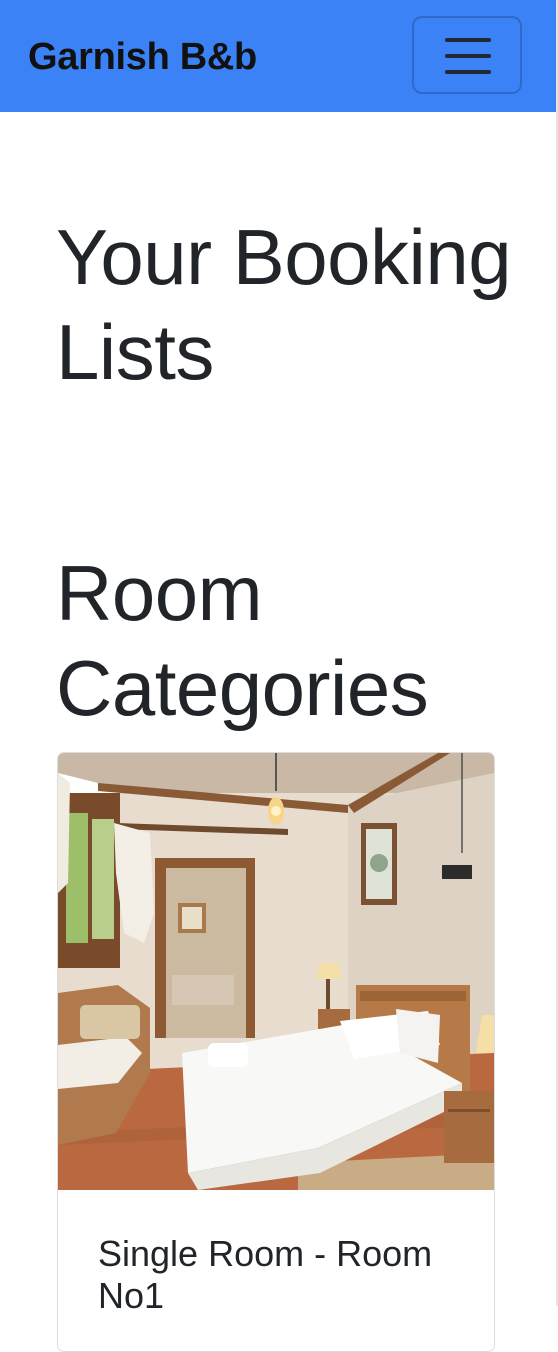  I want to click on navbar-toggler-button, so click(467, 55).